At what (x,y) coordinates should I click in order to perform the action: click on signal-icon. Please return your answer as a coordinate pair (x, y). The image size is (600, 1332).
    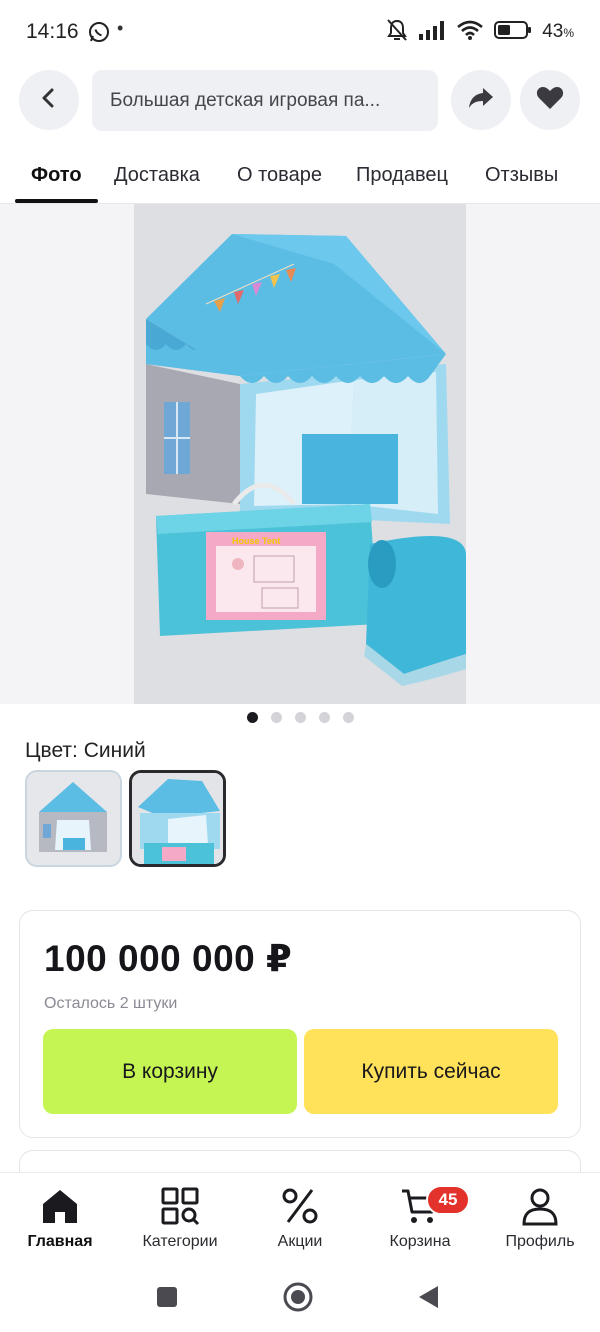
    Looking at the image, I should click on (432, 32).